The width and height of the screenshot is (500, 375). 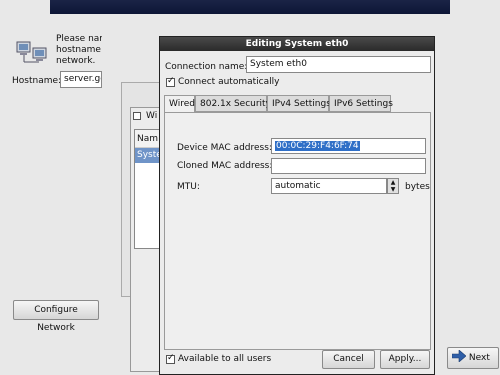 I want to click on list-header: Nam, so click(x=147, y=139).